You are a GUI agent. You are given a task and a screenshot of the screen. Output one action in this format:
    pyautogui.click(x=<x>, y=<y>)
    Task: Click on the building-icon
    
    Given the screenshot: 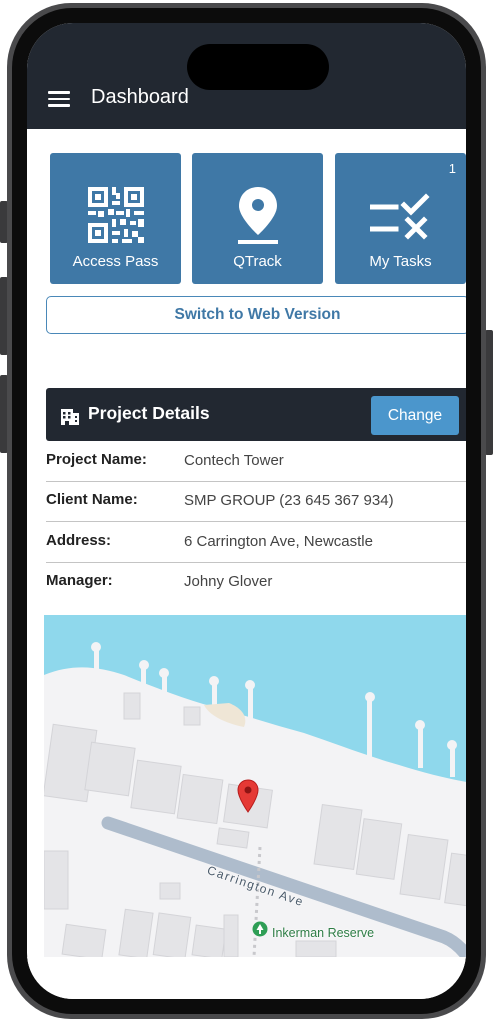 What is the action you would take?
    pyautogui.click(x=70, y=417)
    